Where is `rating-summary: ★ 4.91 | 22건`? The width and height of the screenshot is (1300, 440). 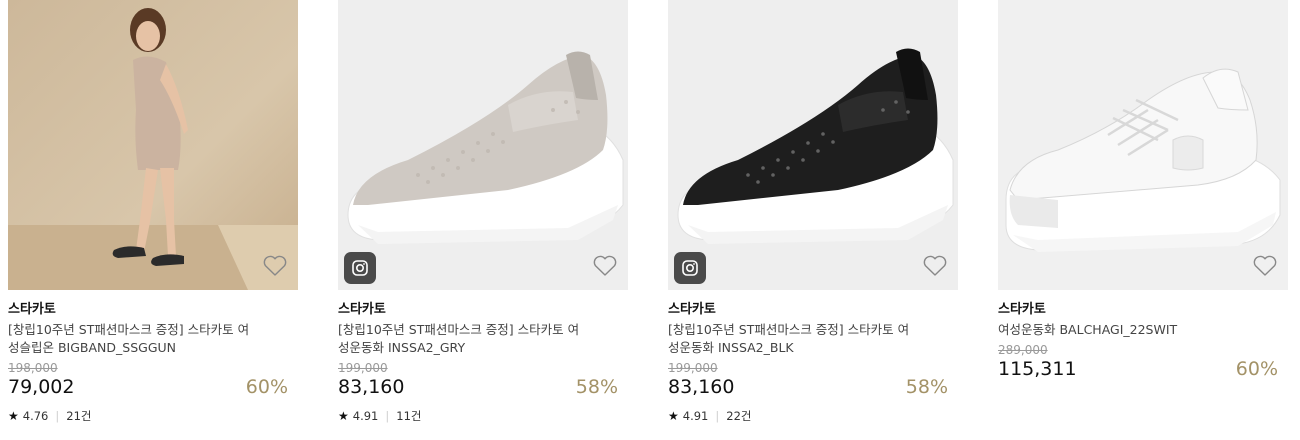
rating-summary: ★ 4.91 | 22건 is located at coordinates (813, 416).